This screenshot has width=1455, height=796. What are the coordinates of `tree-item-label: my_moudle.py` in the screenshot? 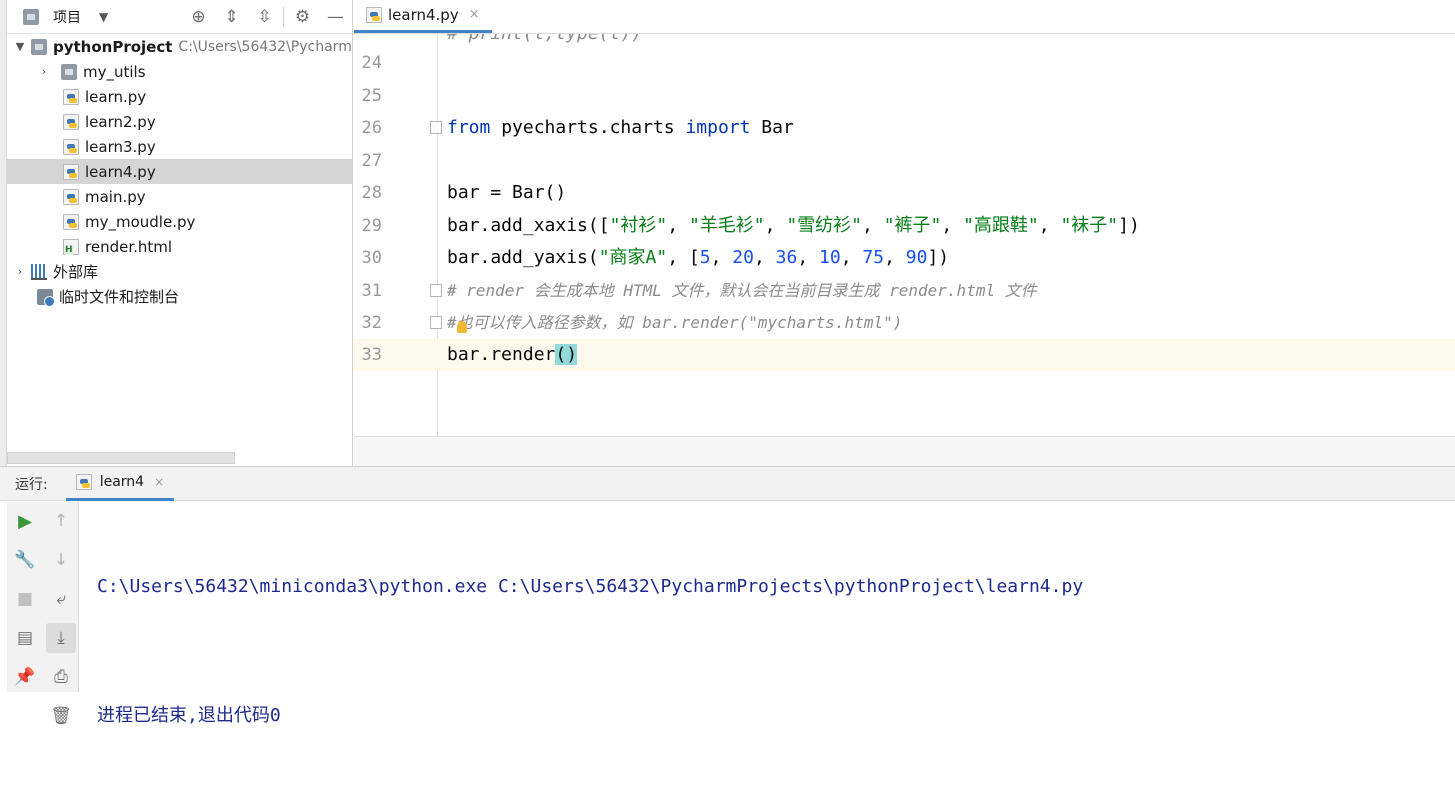 It's located at (140, 221).